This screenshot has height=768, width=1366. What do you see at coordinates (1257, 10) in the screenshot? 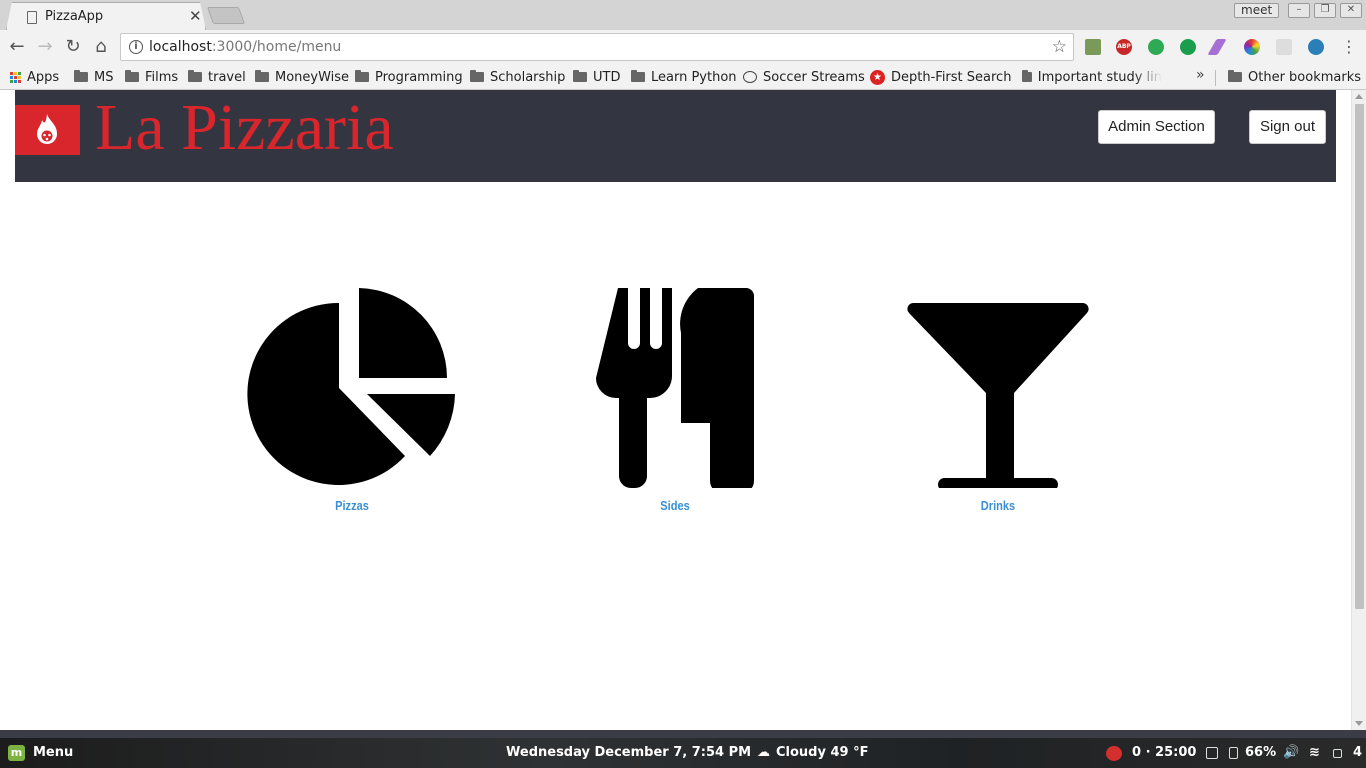
I see `profile-button: meet` at bounding box center [1257, 10].